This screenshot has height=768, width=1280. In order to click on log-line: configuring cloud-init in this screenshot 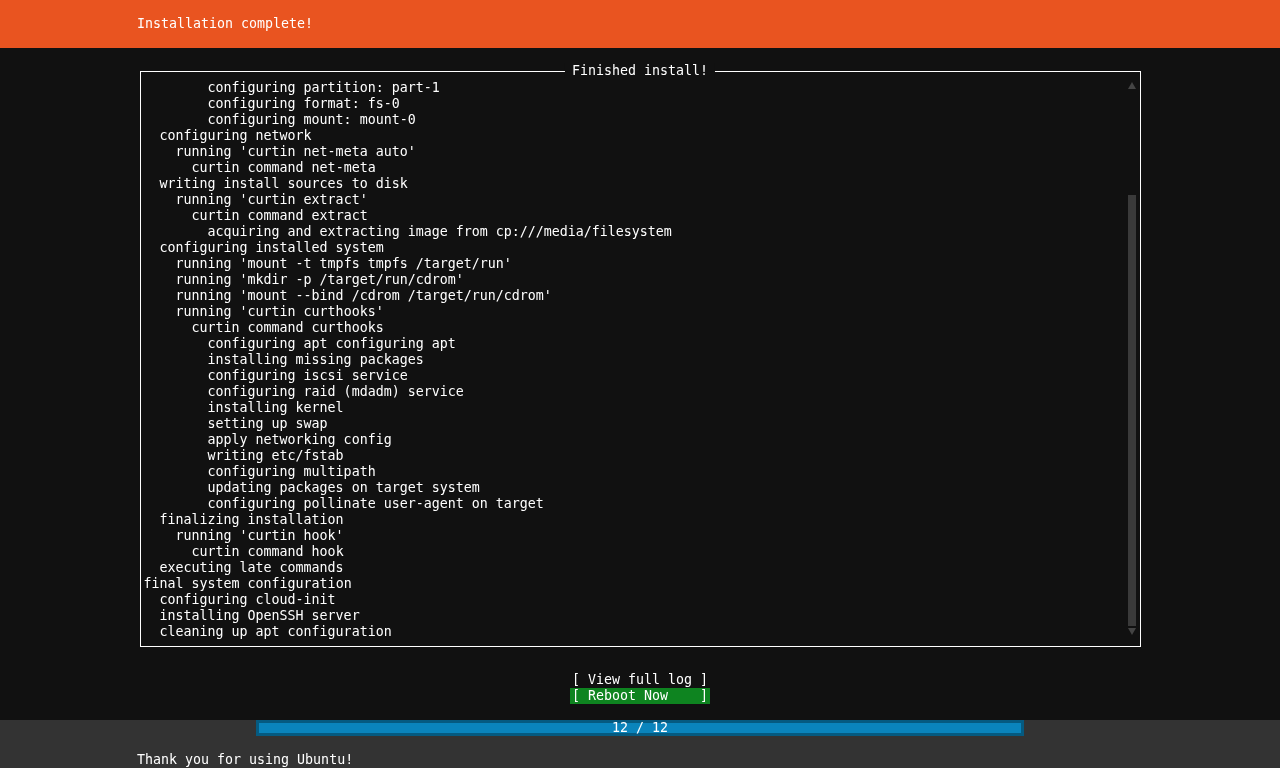, I will do `click(247, 599)`.